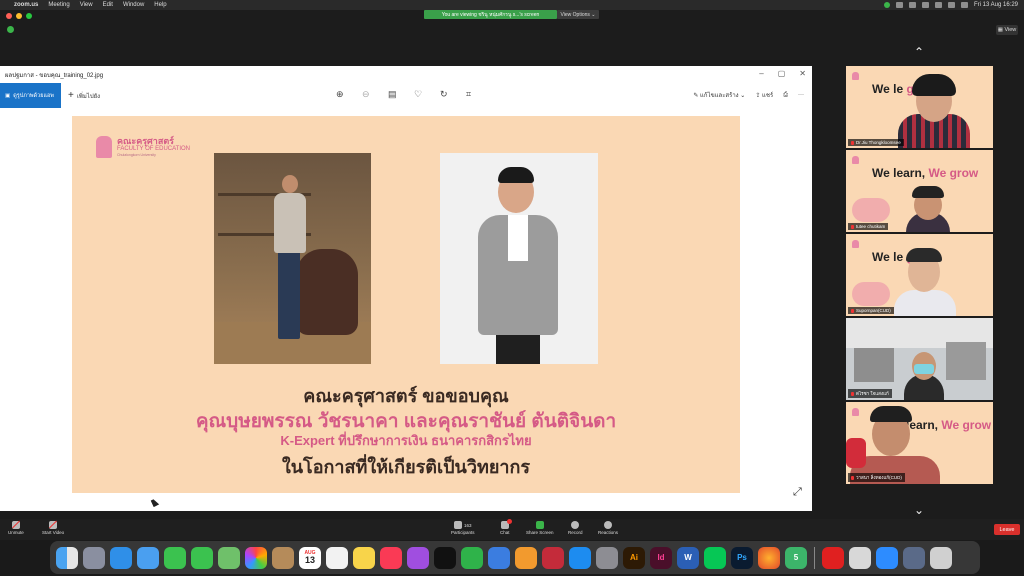  What do you see at coordinates (472, 557) in the screenshot?
I see `numbers-icon` at bounding box center [472, 557].